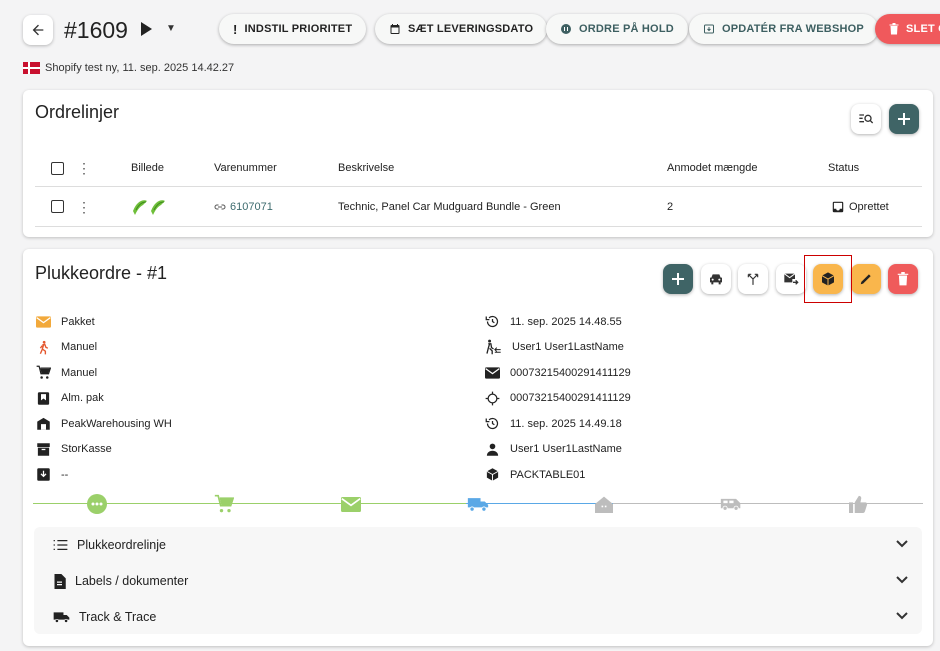 The height and width of the screenshot is (651, 940). What do you see at coordinates (478, 617) in the screenshot?
I see `section-track-trace: Track & Trace` at bounding box center [478, 617].